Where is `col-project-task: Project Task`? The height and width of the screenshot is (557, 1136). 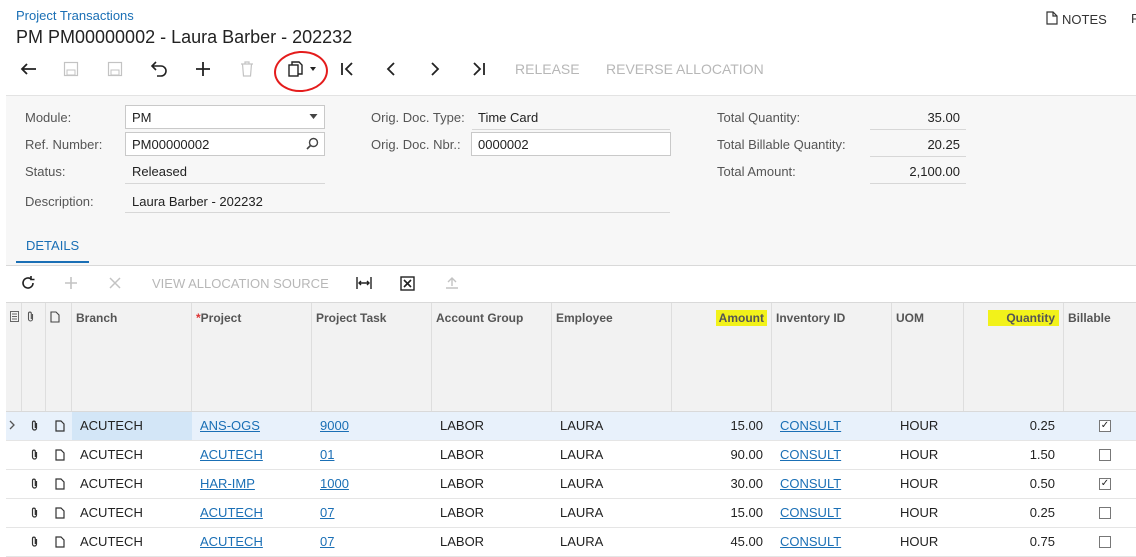
col-project-task: Project Task is located at coordinates (372, 357).